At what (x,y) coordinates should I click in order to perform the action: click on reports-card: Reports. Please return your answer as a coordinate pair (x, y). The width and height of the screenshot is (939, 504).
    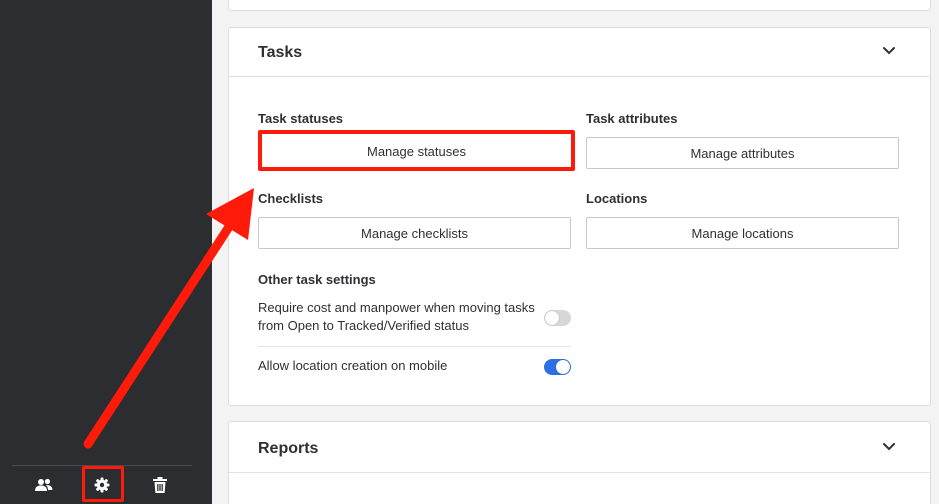
    Looking at the image, I should click on (579, 462).